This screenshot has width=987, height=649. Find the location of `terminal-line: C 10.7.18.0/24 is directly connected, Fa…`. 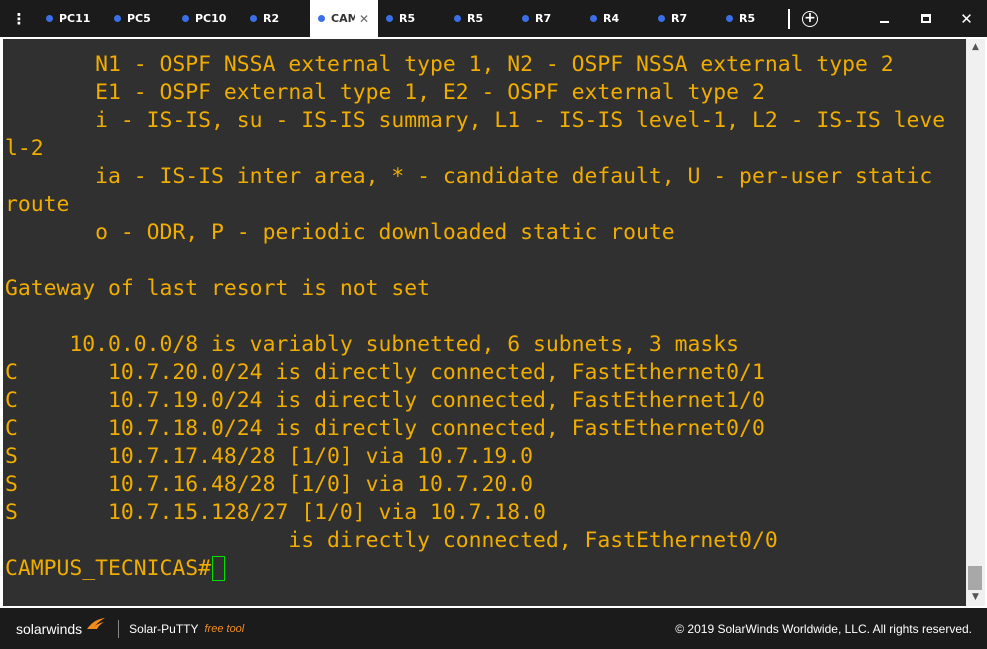

terminal-line: C 10.7.18.0/24 is directly connected, Fa… is located at coordinates (385, 428).